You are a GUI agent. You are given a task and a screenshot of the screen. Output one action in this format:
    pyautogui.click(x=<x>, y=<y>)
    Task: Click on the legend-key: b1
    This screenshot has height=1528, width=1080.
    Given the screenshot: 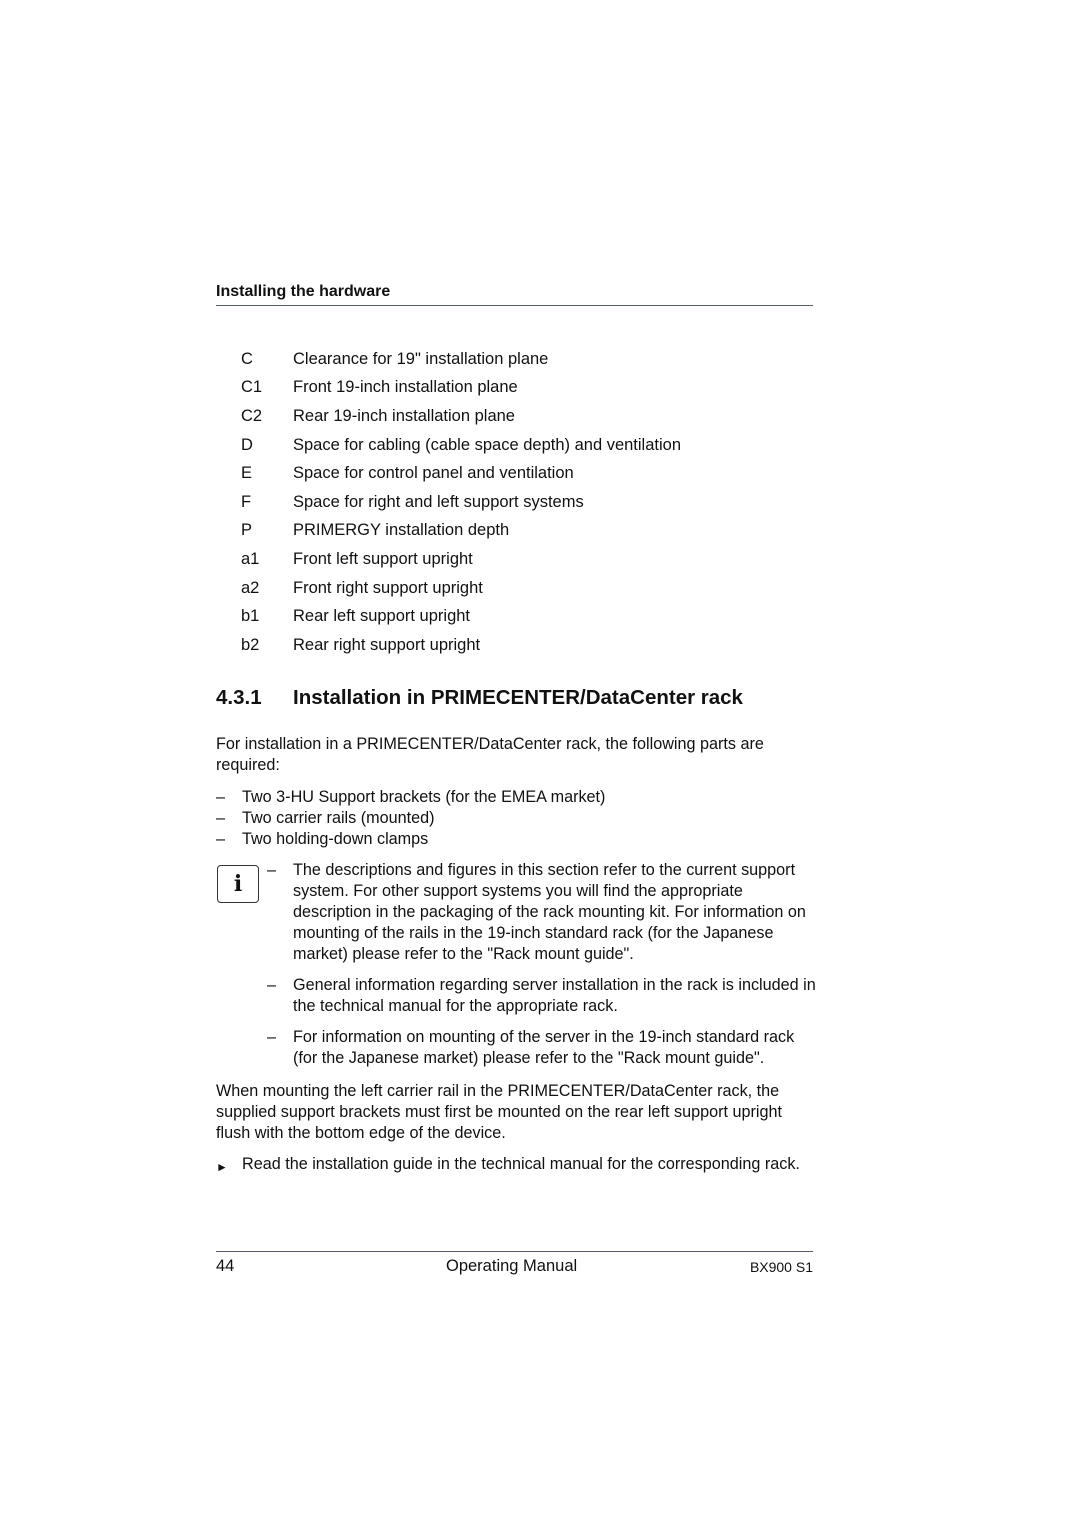 What is the action you would take?
    pyautogui.click(x=250, y=616)
    